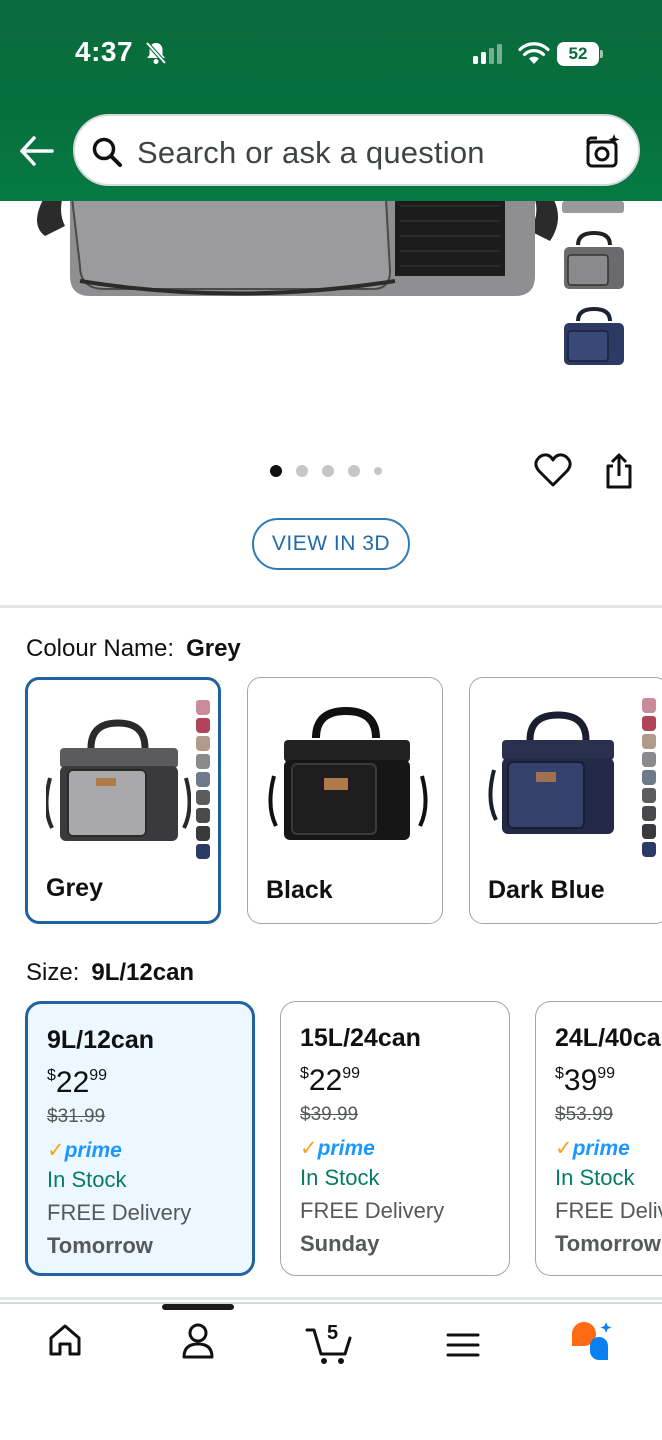 This screenshot has height=1440, width=662. I want to click on cellular-signal-icon, so click(487, 54).